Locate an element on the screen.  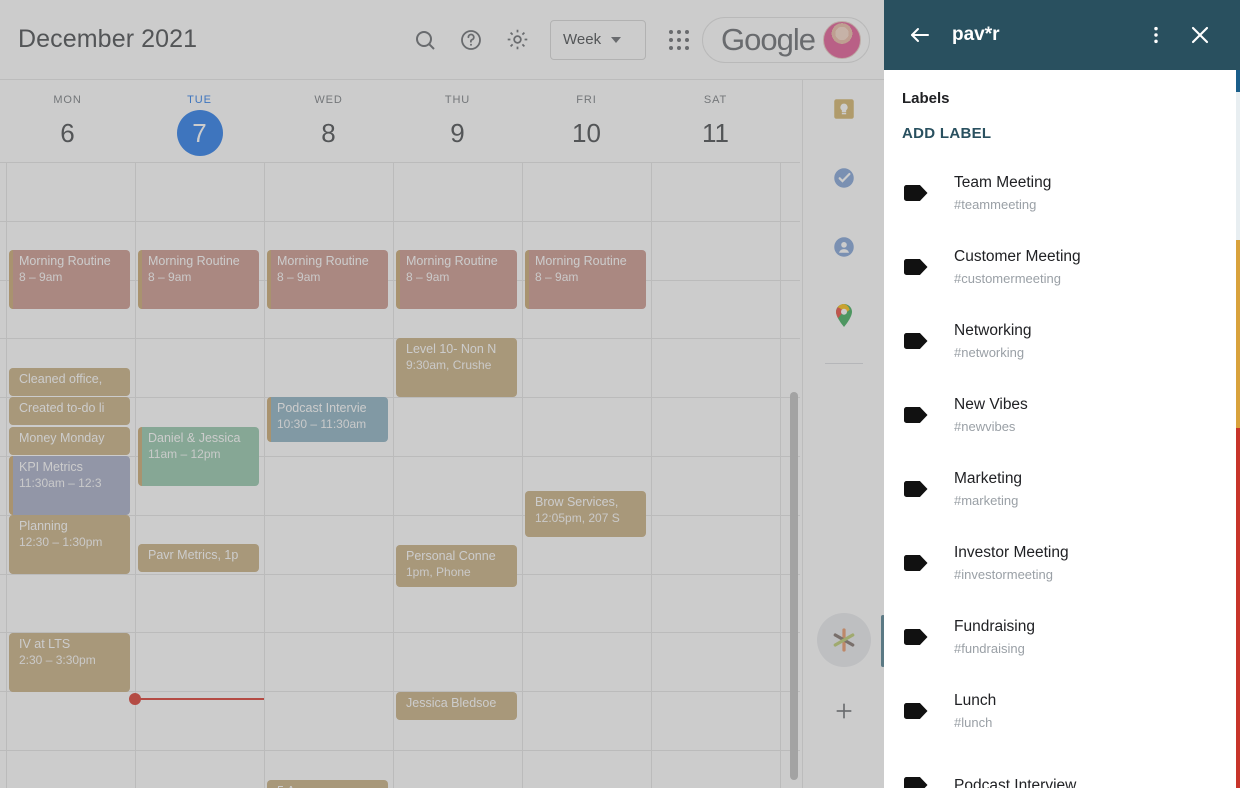
label-hashtag: #newvibes is located at coordinates (985, 426).